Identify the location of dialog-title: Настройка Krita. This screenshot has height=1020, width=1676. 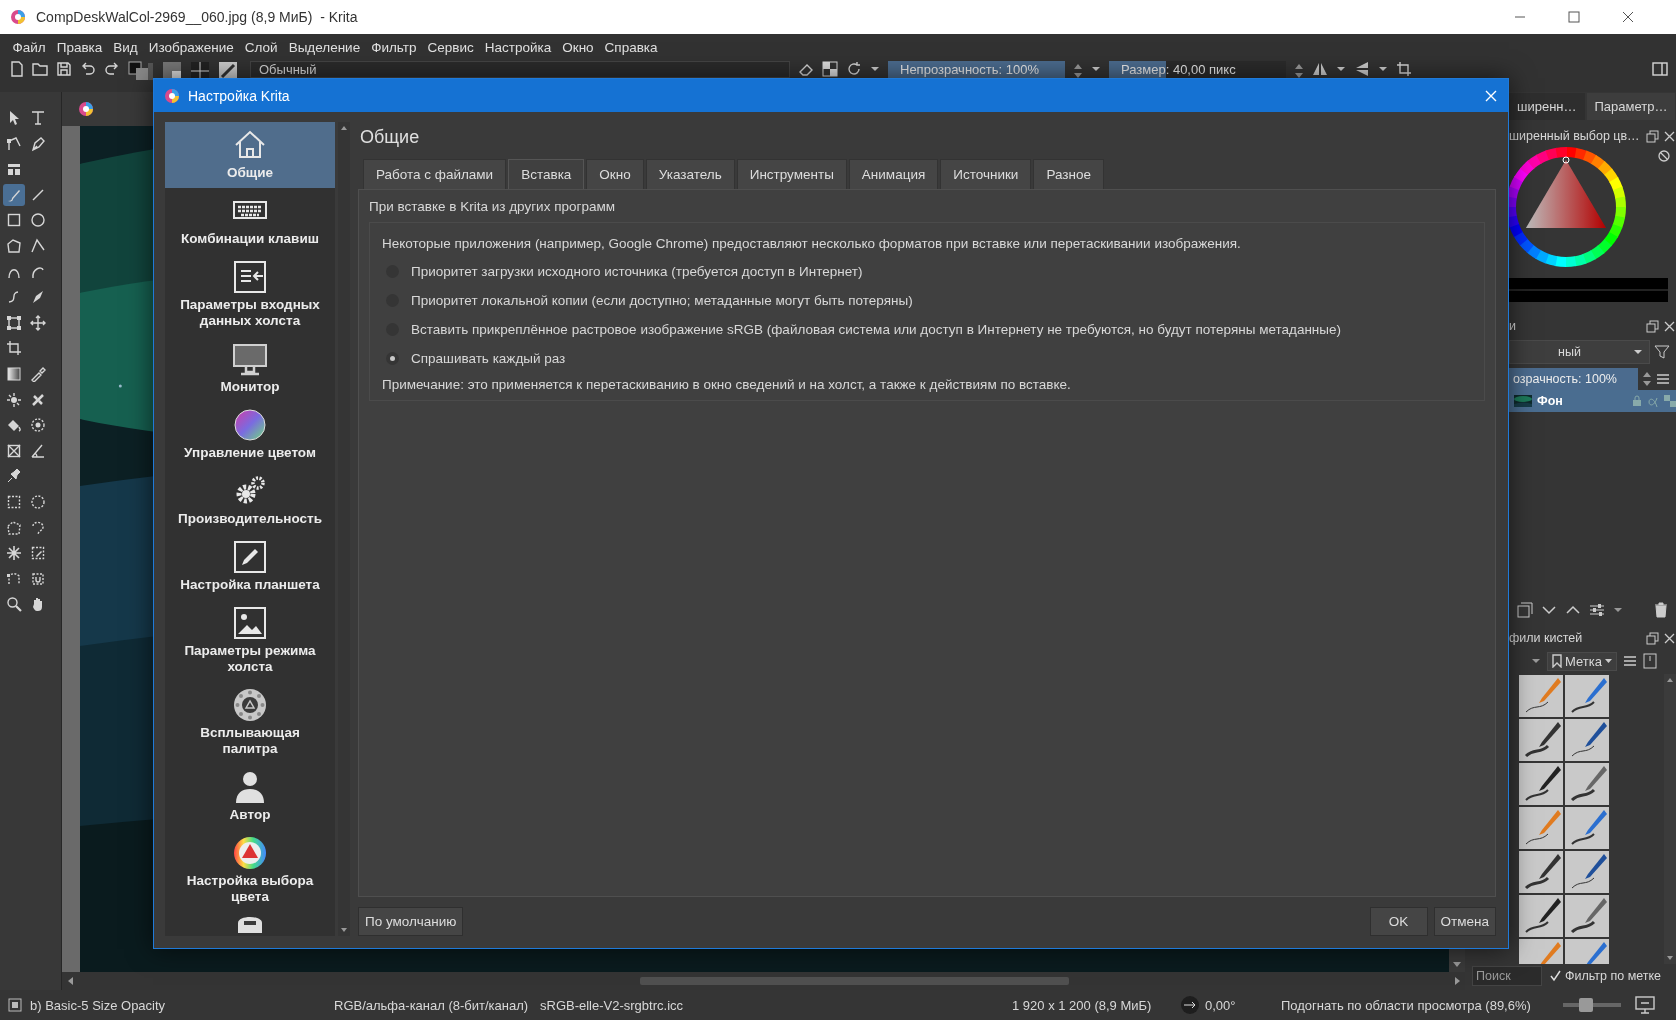
(239, 95).